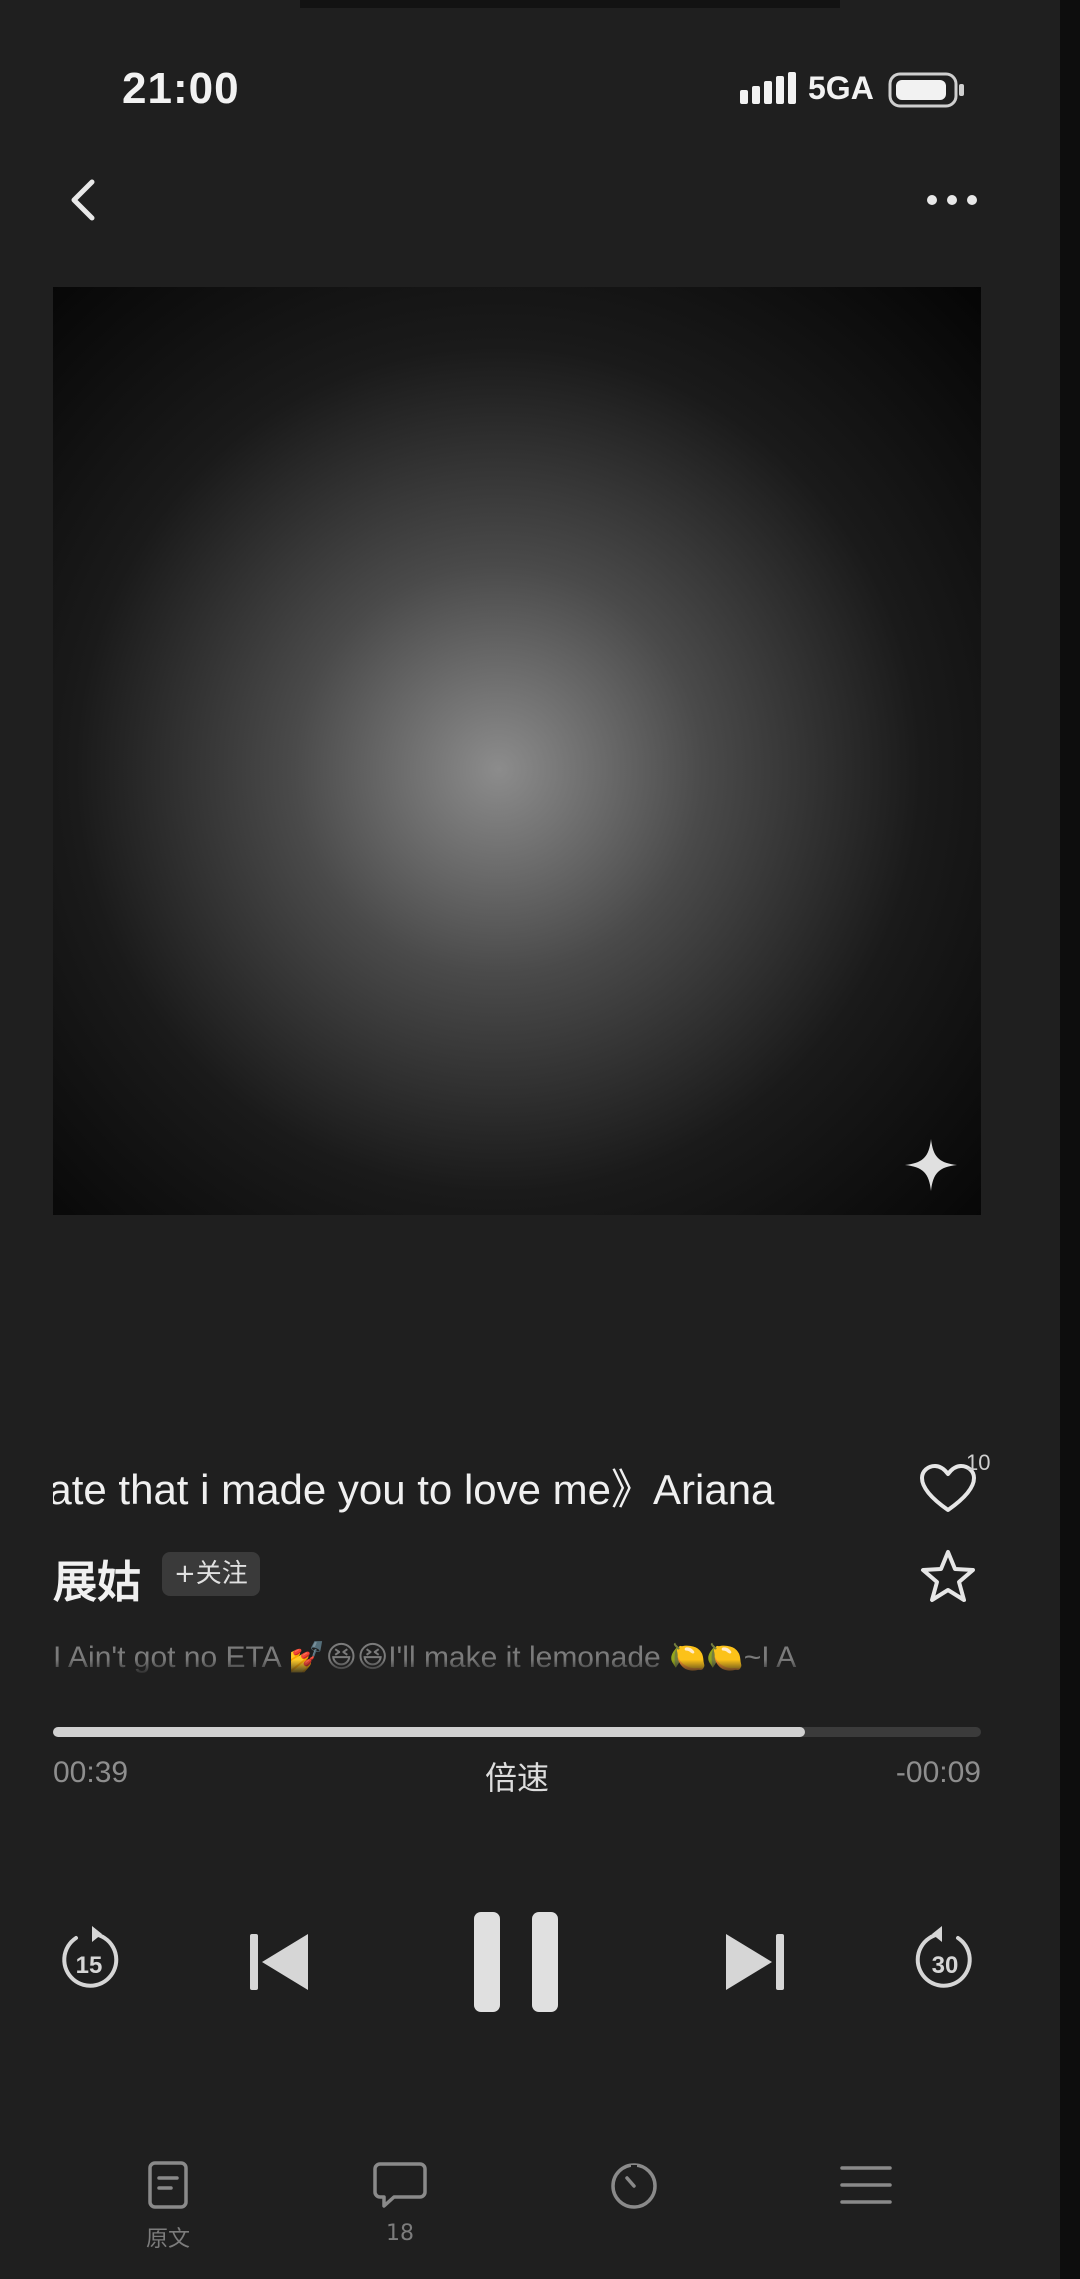 The width and height of the screenshot is (1080, 2279). I want to click on tab-playlist, so click(866, 2187).